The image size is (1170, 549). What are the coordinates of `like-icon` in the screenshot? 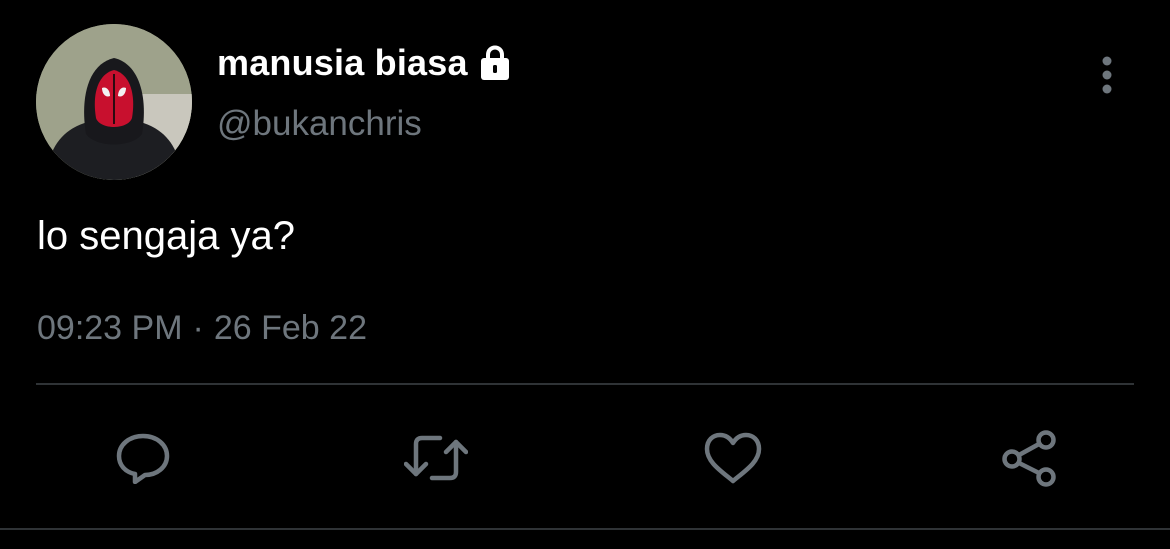 It's located at (733, 458).